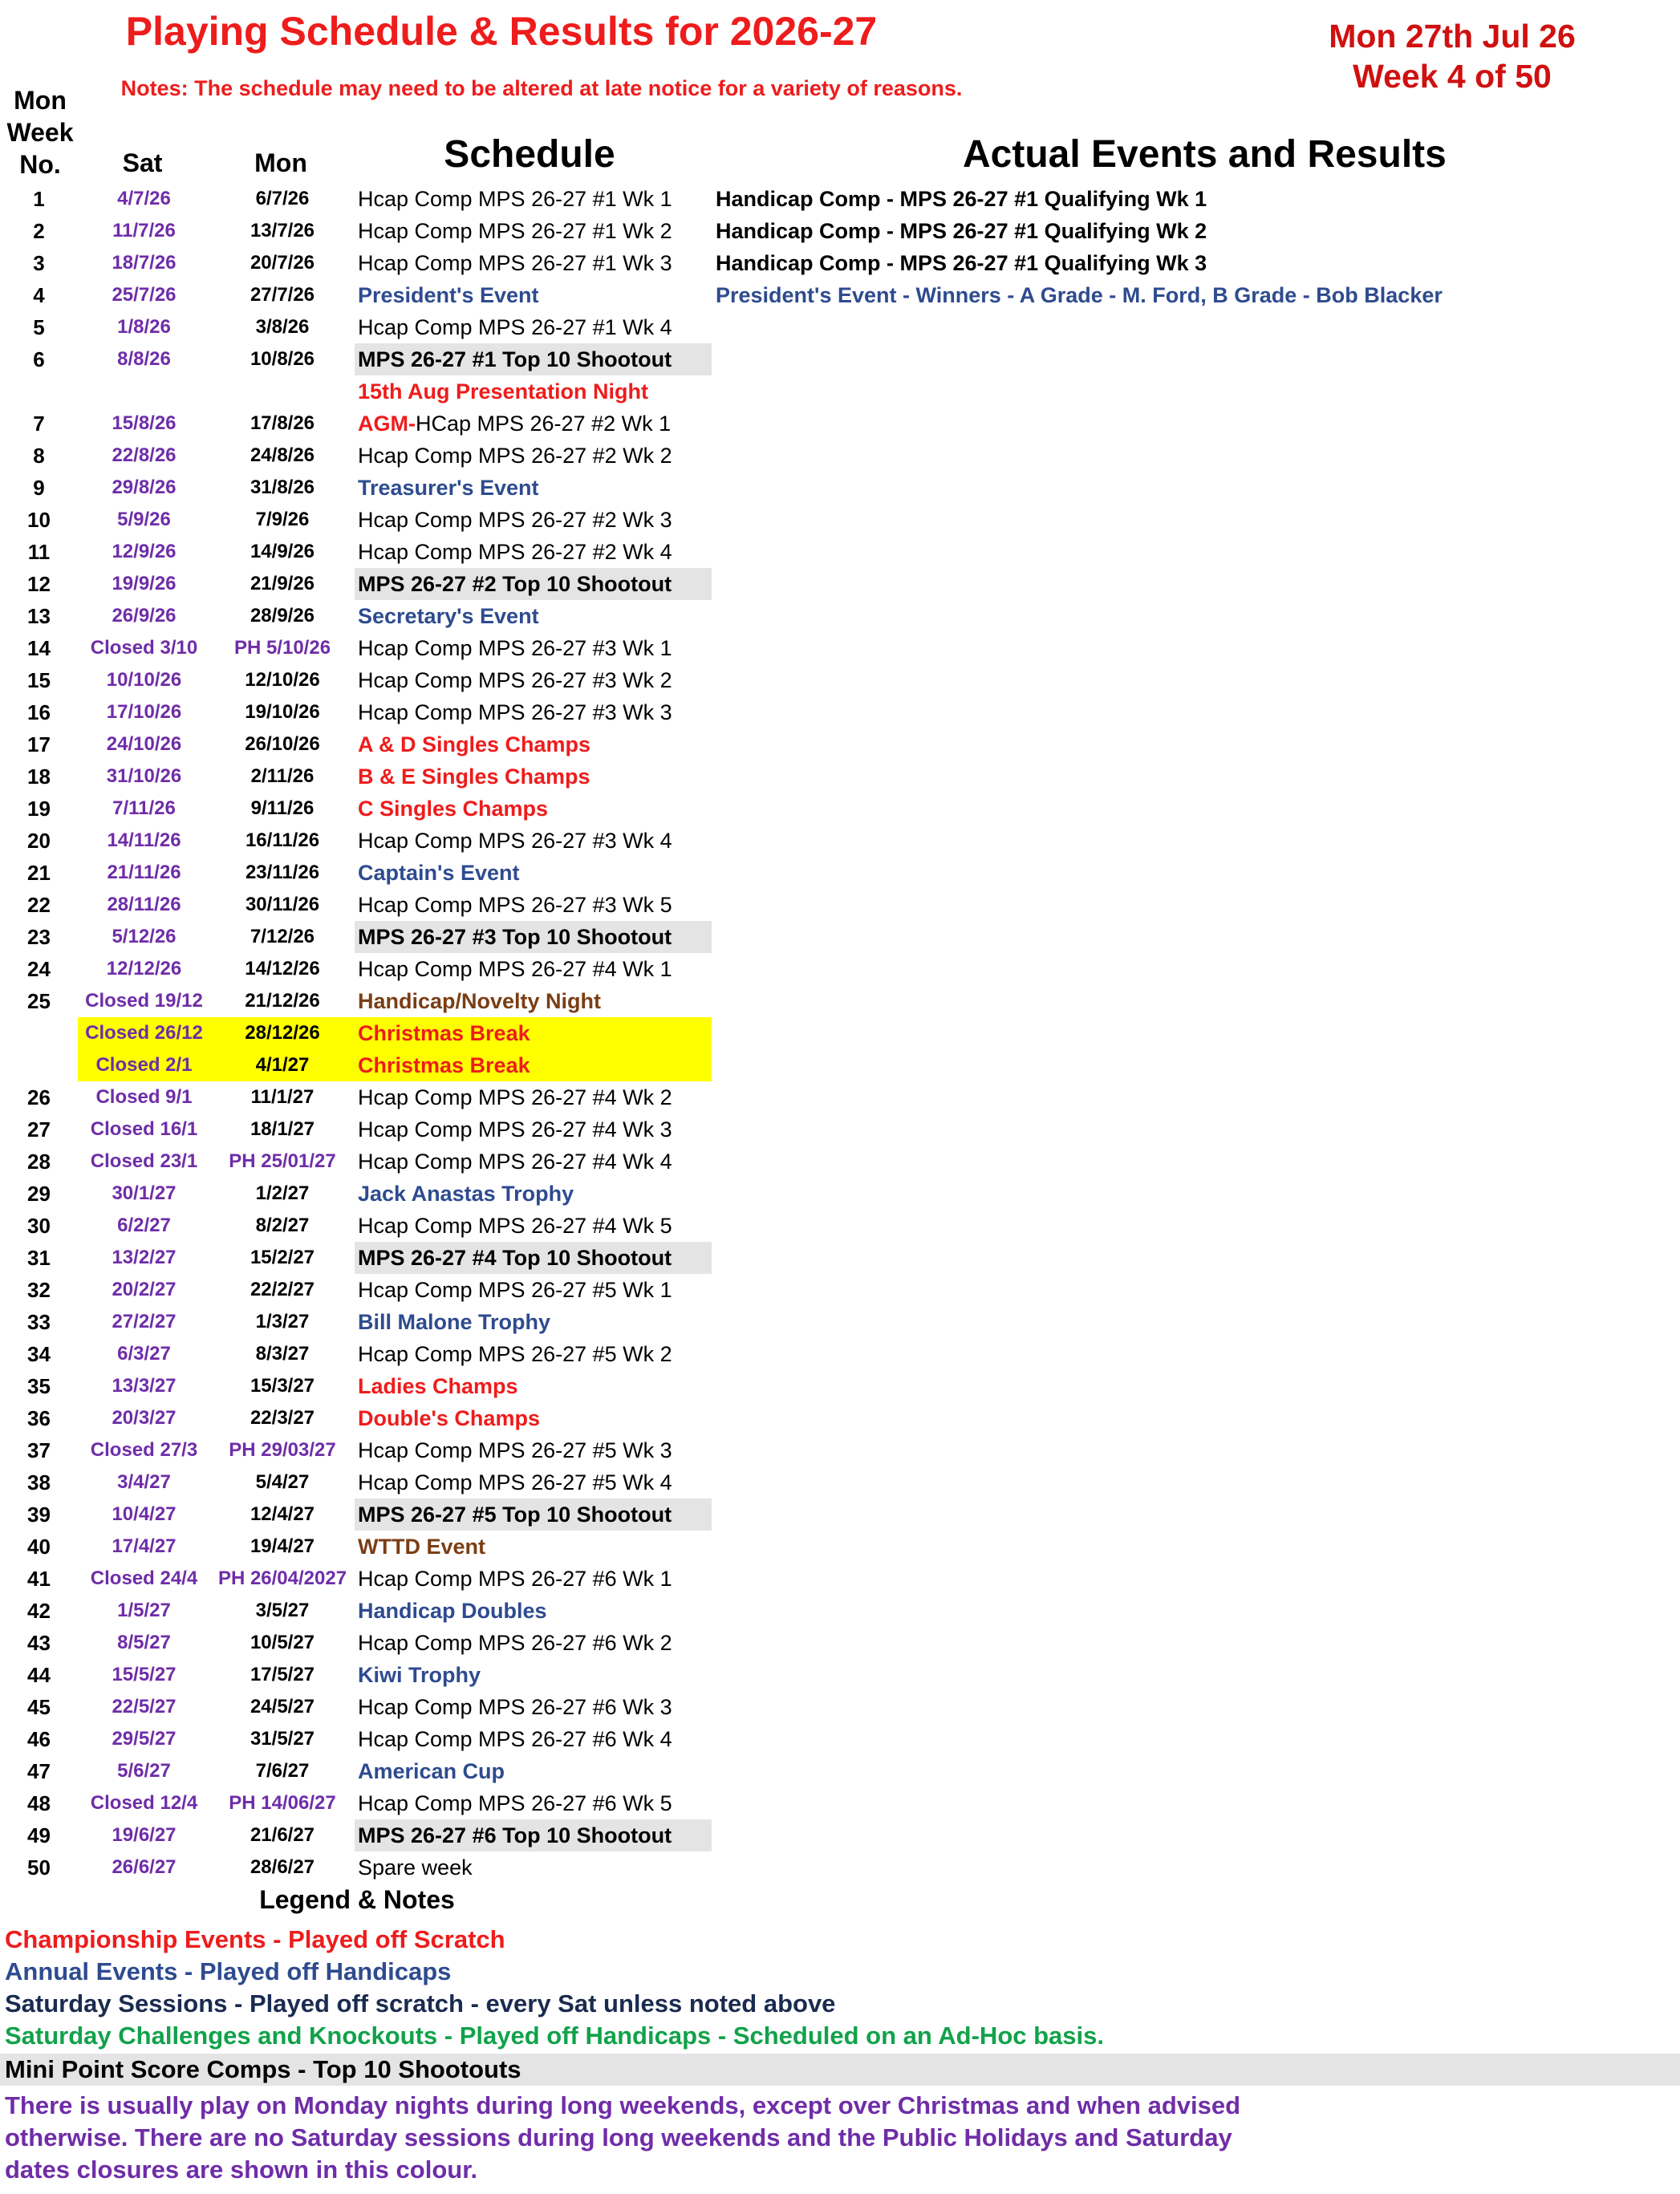 This screenshot has height=2194, width=1680. Describe the element at coordinates (144, 1610) in the screenshot. I see `sat-date-cell: 1/5/27` at that location.